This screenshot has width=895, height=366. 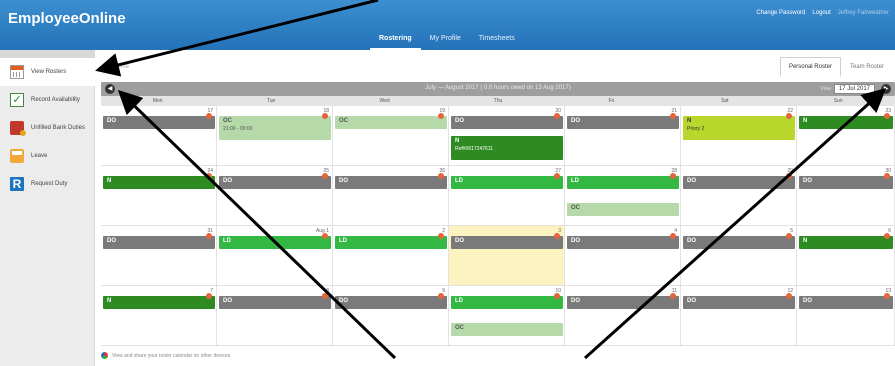 What do you see at coordinates (159, 256) in the screenshot?
I see `calendar-day-cell: 31 DO` at bounding box center [159, 256].